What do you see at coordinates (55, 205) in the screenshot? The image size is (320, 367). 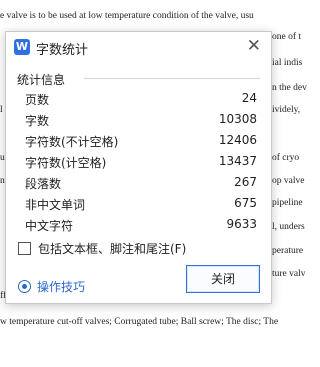 I see `stat-label: 非中文单词` at bounding box center [55, 205].